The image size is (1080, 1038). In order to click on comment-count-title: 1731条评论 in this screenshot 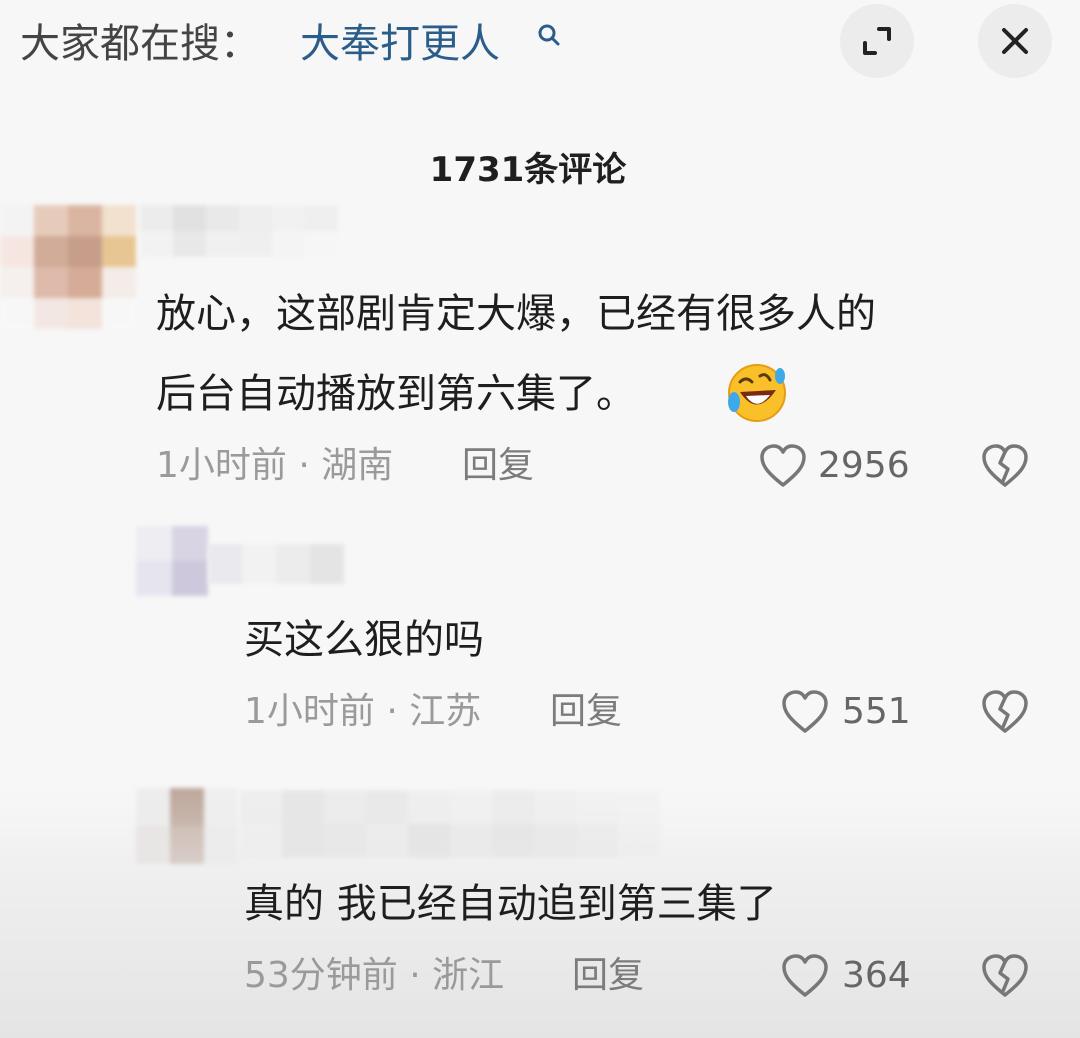, I will do `click(528, 170)`.